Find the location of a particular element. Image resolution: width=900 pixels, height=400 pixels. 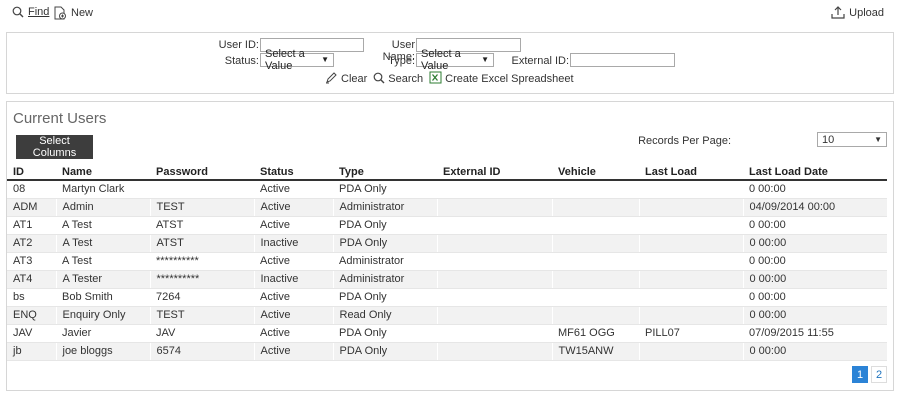

records-per-page-label: Records Per Page: is located at coordinates (684, 141).